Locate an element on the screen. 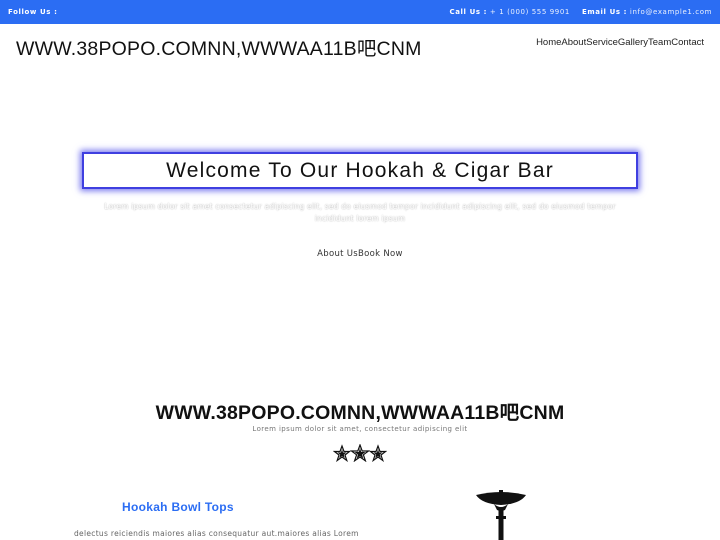 The height and width of the screenshot is (540, 720). book-now-link: Book Now is located at coordinates (380, 254).